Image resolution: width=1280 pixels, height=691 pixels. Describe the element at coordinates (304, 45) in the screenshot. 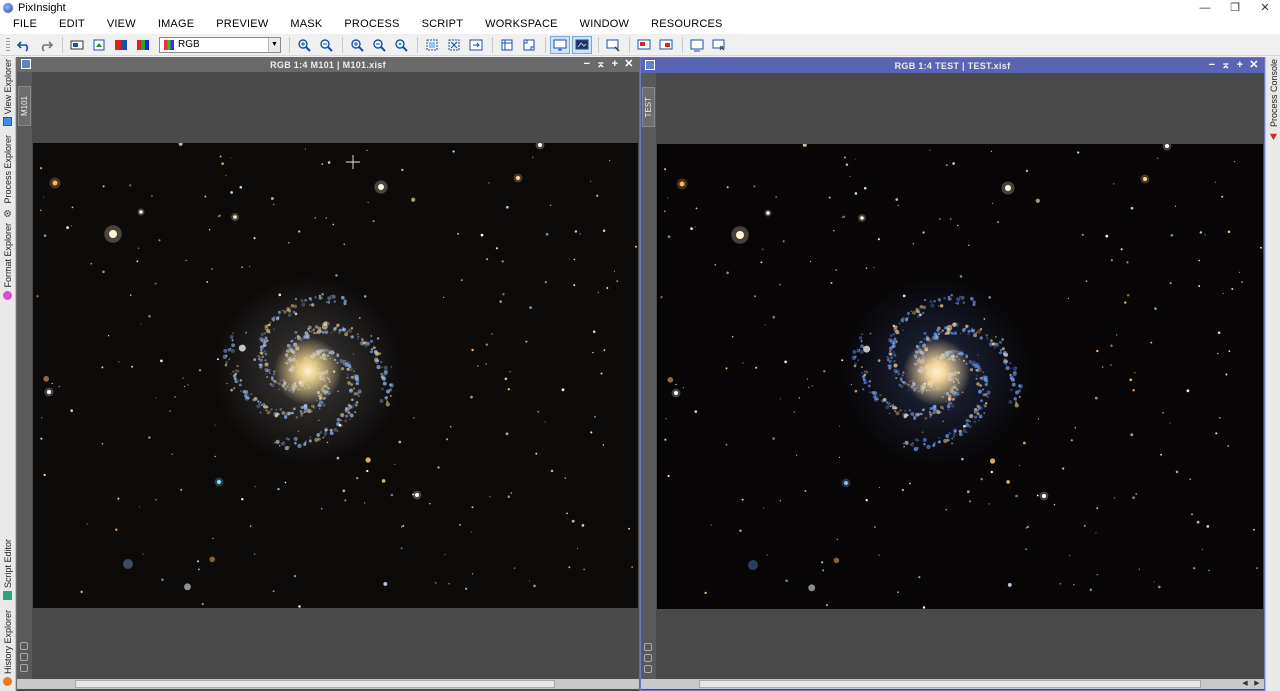

I see `zoom-in-icon` at that location.